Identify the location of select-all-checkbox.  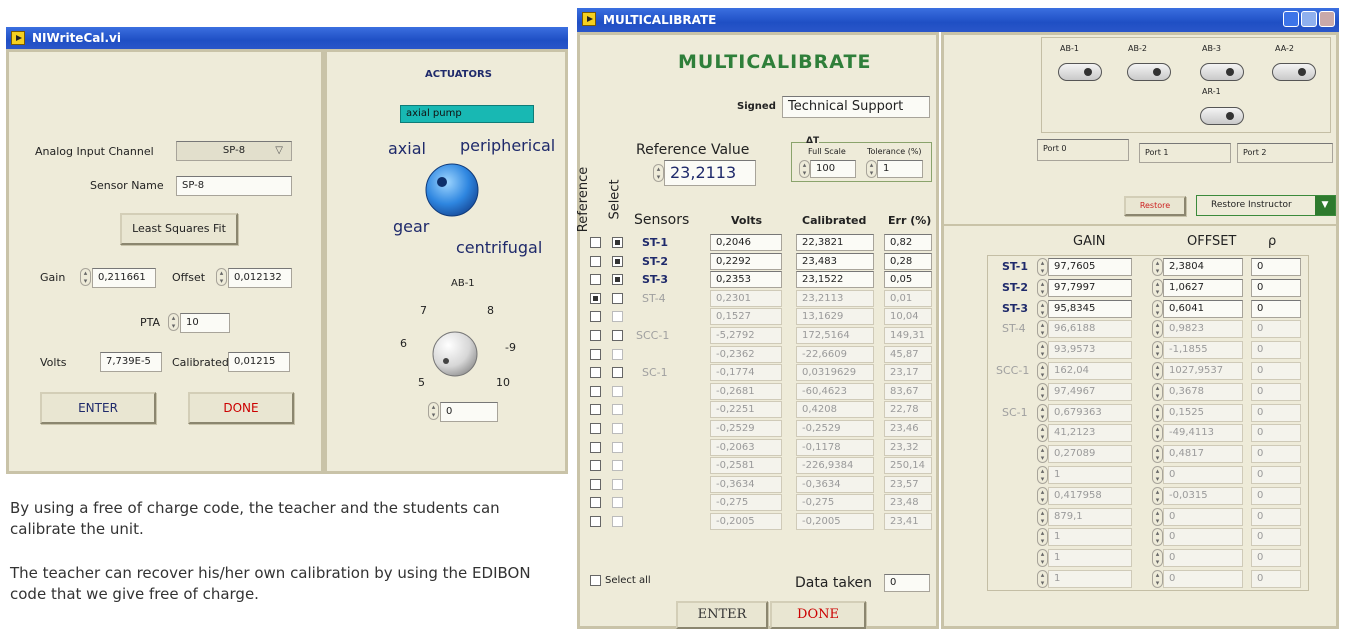
(595, 580).